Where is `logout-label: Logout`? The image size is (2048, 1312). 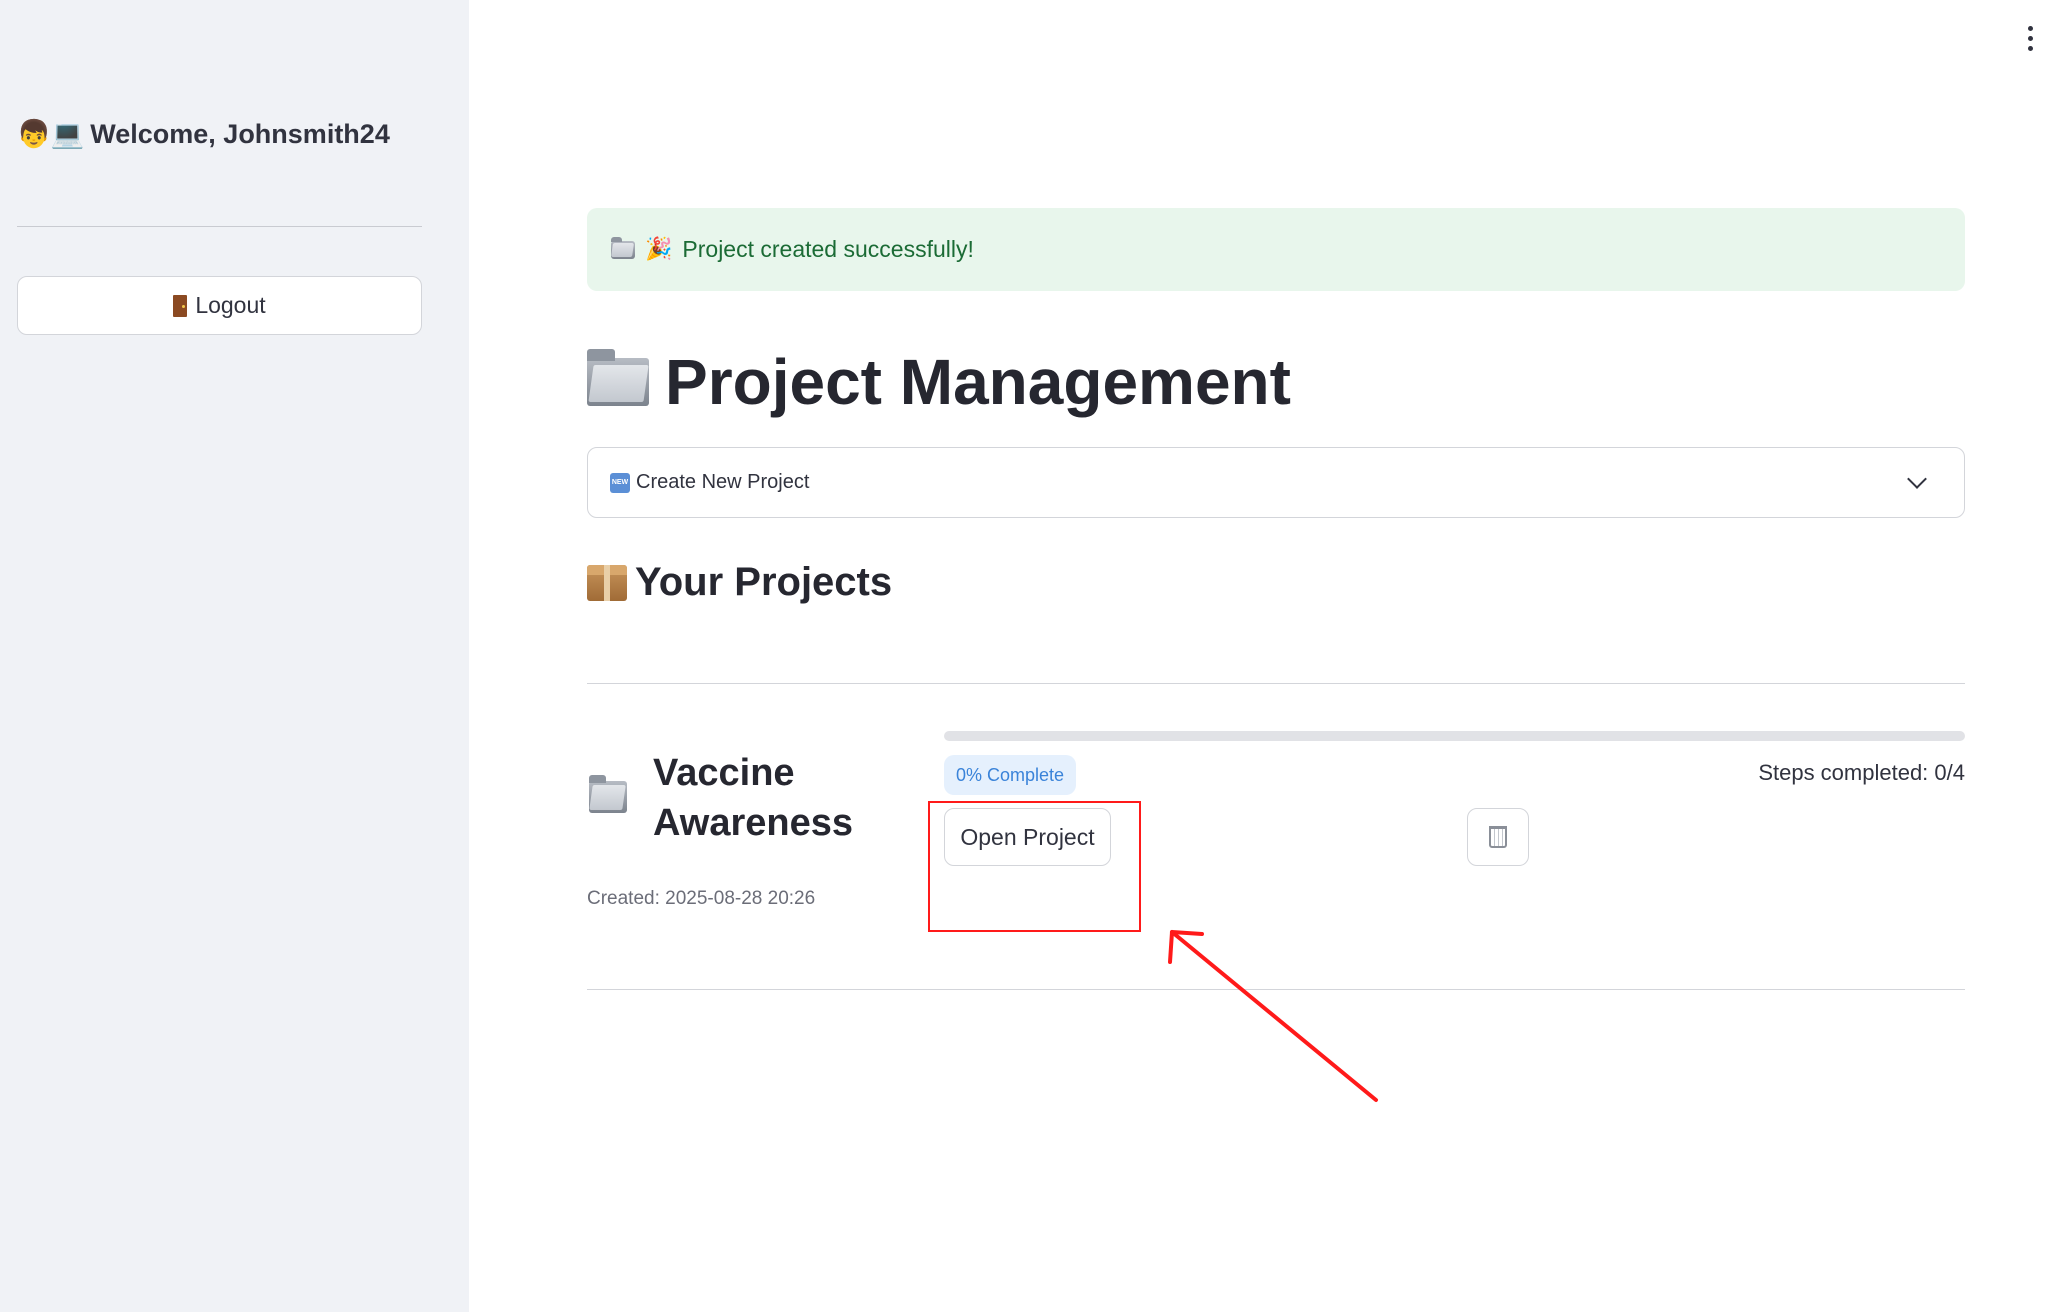 logout-label: Logout is located at coordinates (230, 305).